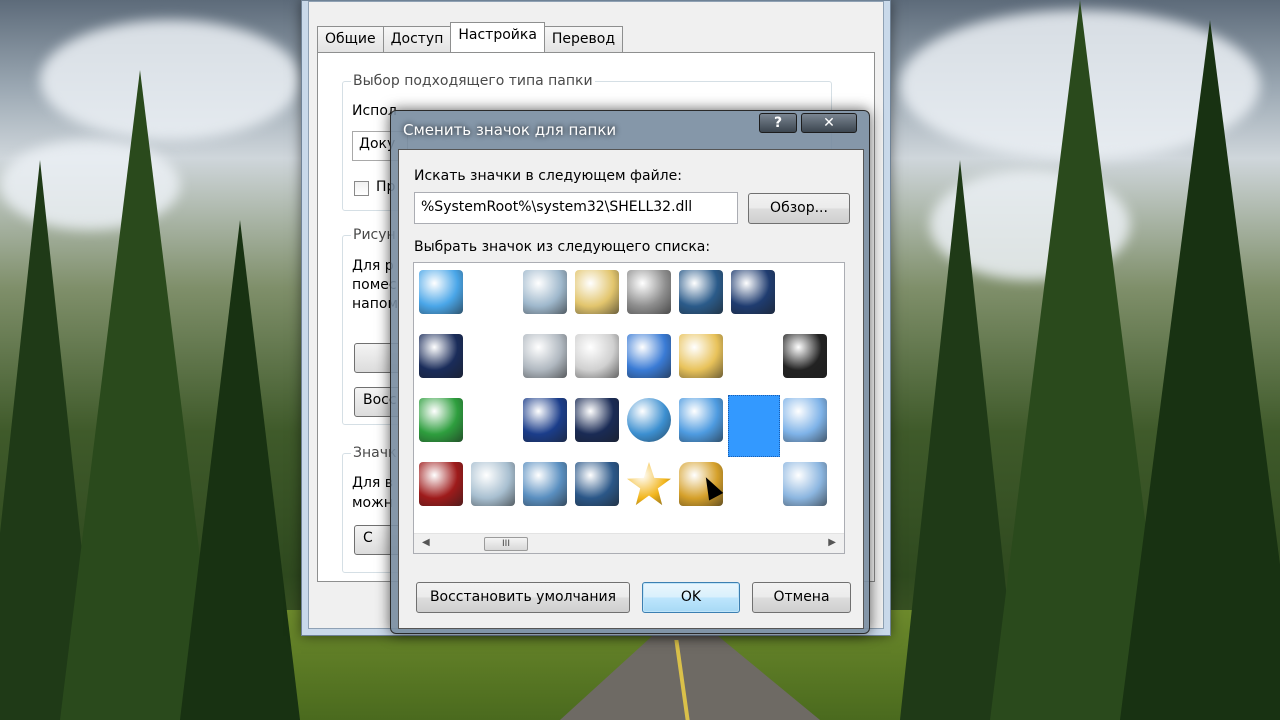 This screenshot has height=720, width=1280. Describe the element at coordinates (701, 356) in the screenshot. I see `search-folder-icon` at that location.